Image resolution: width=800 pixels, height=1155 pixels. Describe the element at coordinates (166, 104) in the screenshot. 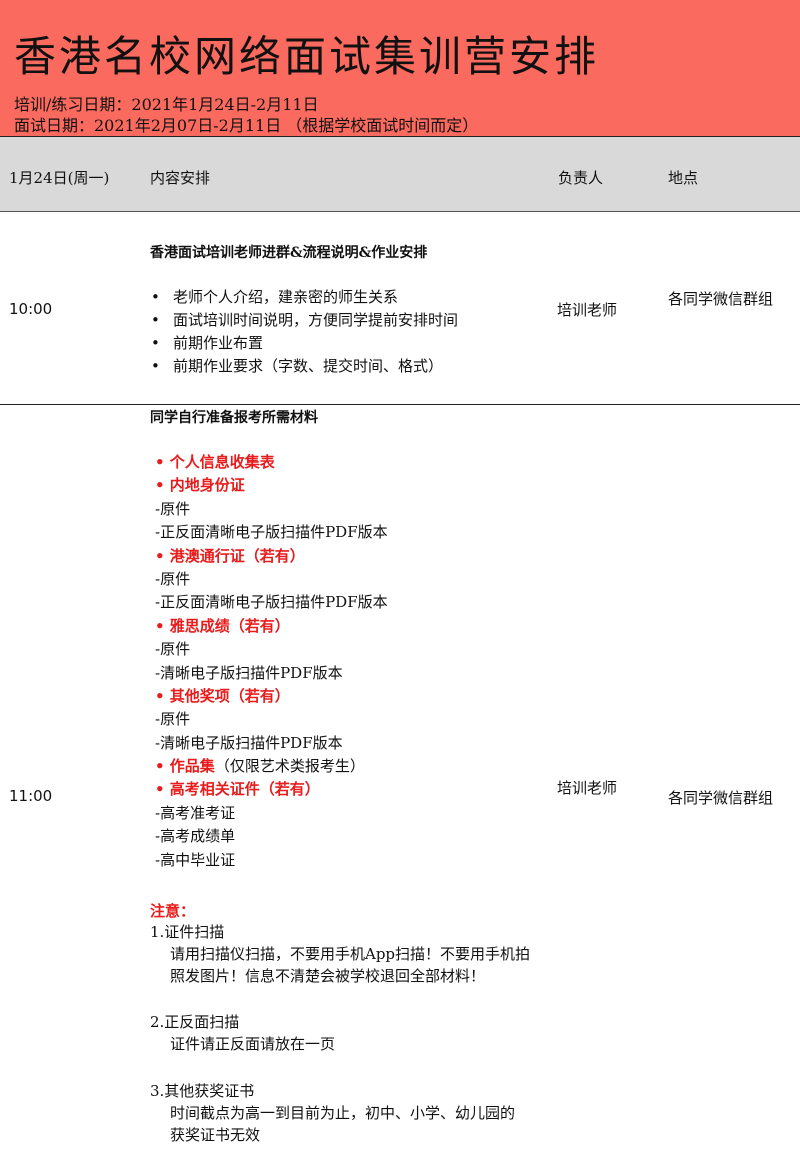

I see `training-dates: 培训/练习日期：2021年1月24日-2月11日` at that location.